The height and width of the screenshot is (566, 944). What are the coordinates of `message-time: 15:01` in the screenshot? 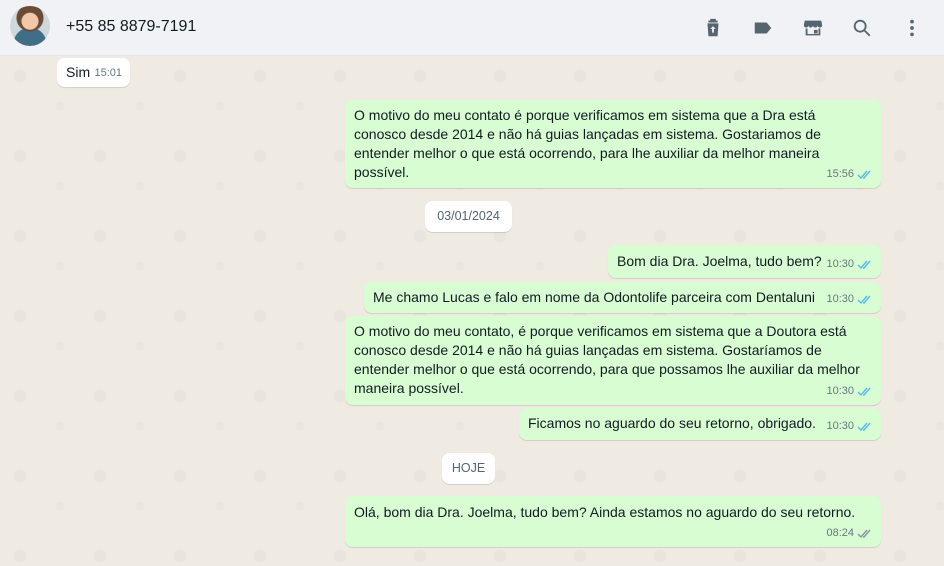 It's located at (108, 73).